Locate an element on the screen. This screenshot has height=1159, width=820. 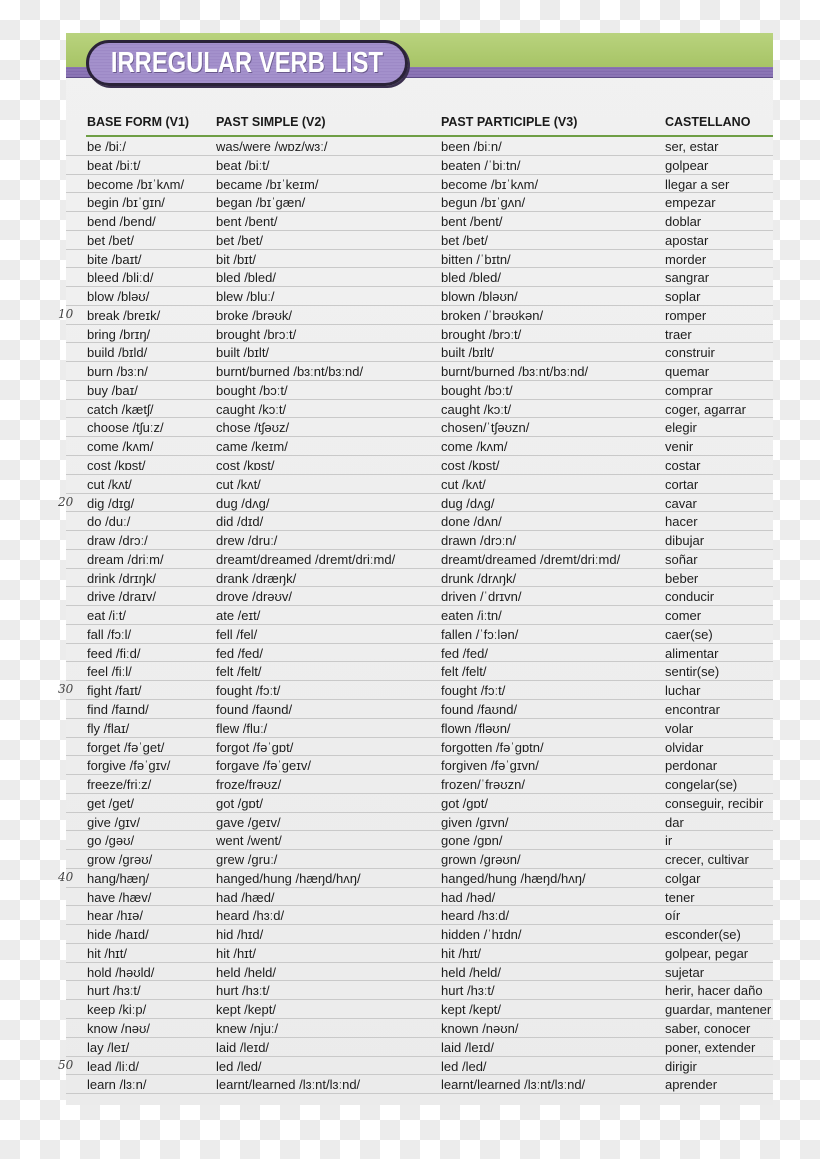
castellano-cell: romper is located at coordinates (686, 315).